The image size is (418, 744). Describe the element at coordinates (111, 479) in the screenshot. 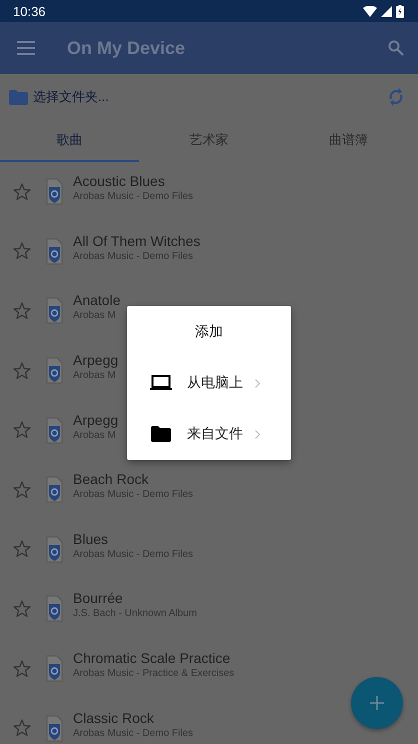

I see `song-title: Beach Rock` at that location.